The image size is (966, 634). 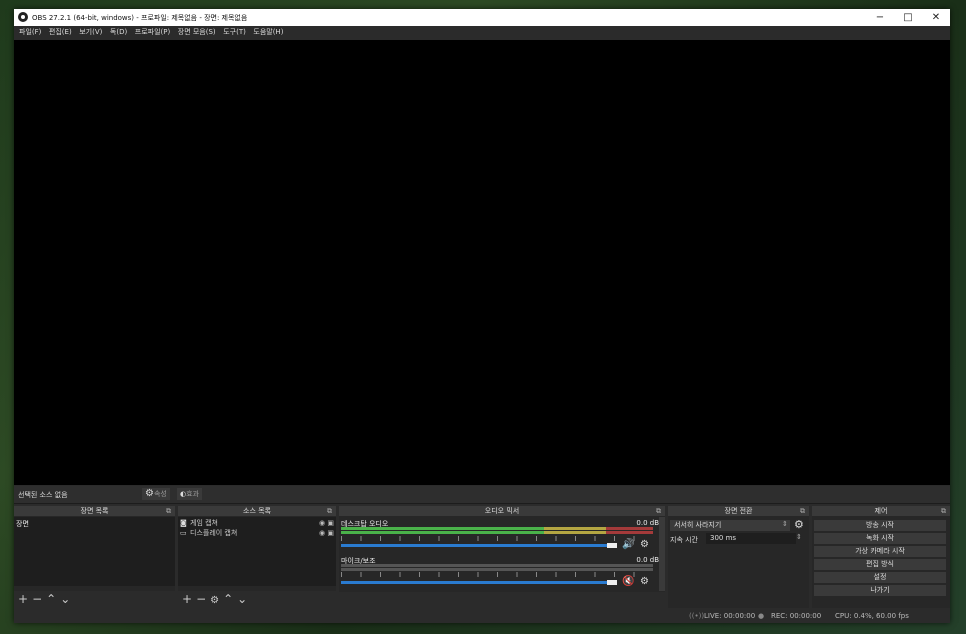 I want to click on rec-timer: REC: 00:00:00, so click(x=796, y=616).